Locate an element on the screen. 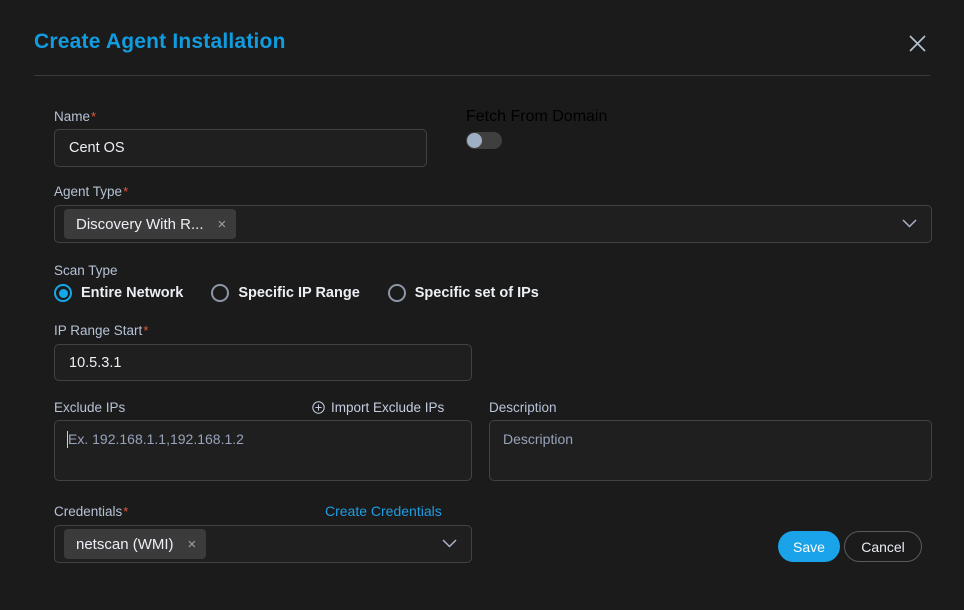 The image size is (964, 610). scan-type-option-specific-set-of-ips: Specific set of IPs is located at coordinates (463, 293).